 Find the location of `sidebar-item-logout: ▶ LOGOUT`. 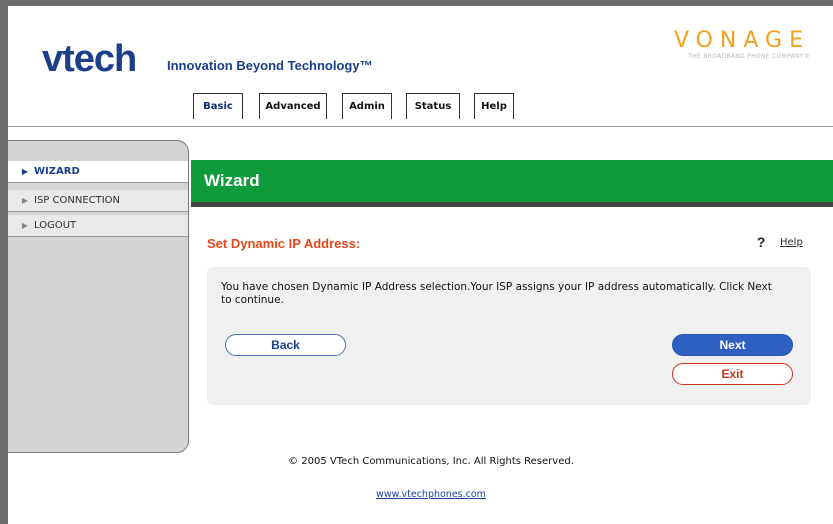

sidebar-item-logout: ▶ LOGOUT is located at coordinates (98, 226).